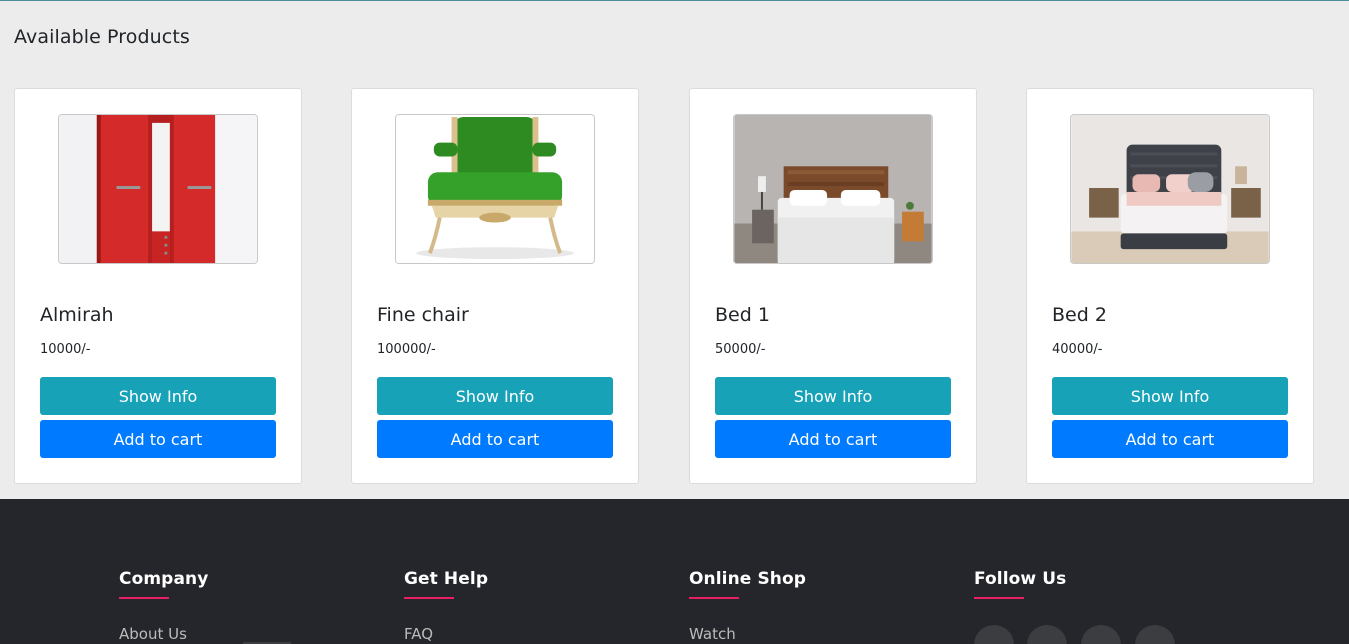  I want to click on section-title: Available Products, so click(102, 37).